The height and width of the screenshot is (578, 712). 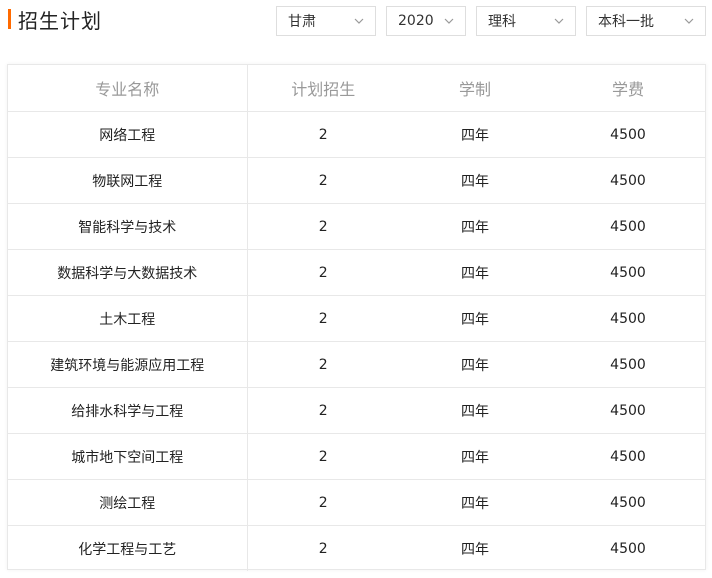 I want to click on table-row: 智能科学与技术 2 四年 4500, so click(x=356, y=226).